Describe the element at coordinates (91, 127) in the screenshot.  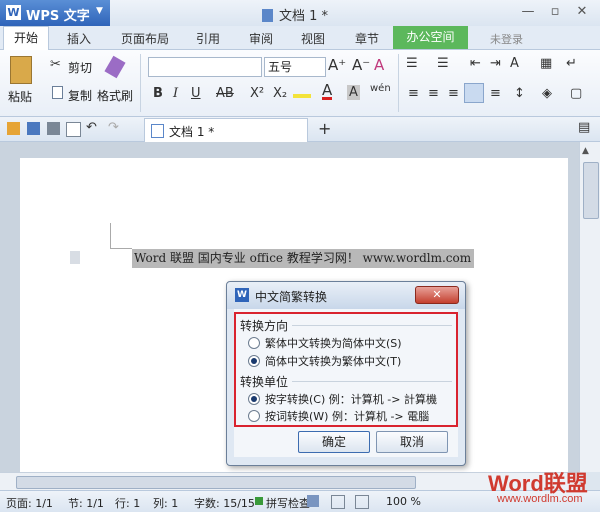
I see `undo-icon: ↶` at that location.